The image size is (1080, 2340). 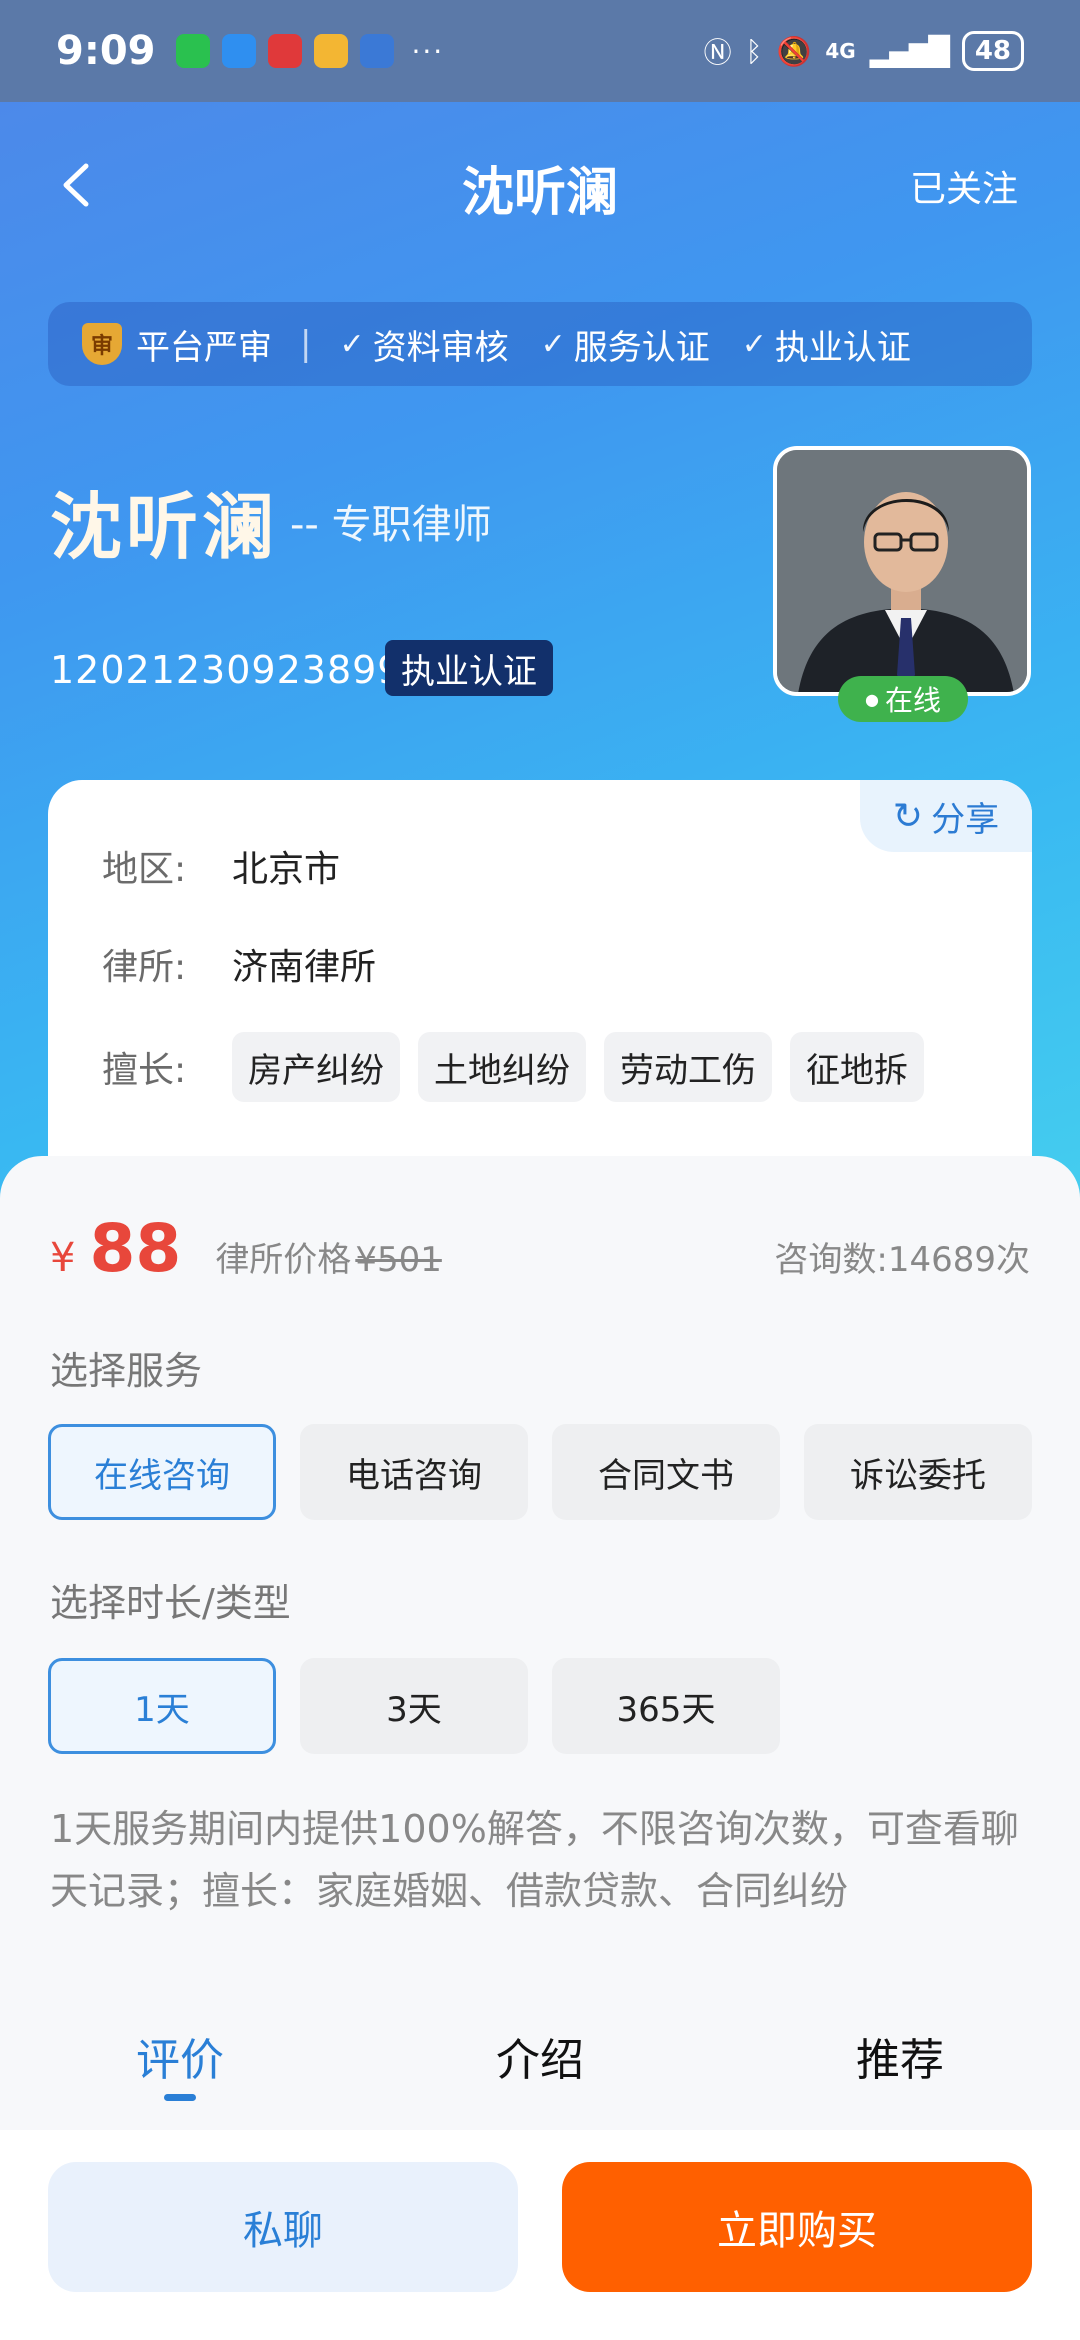 I want to click on skills-row: 擅长: 房产纠纷 土地纠纷 劳动工伤 征地拆, so click(x=540, y=1067).